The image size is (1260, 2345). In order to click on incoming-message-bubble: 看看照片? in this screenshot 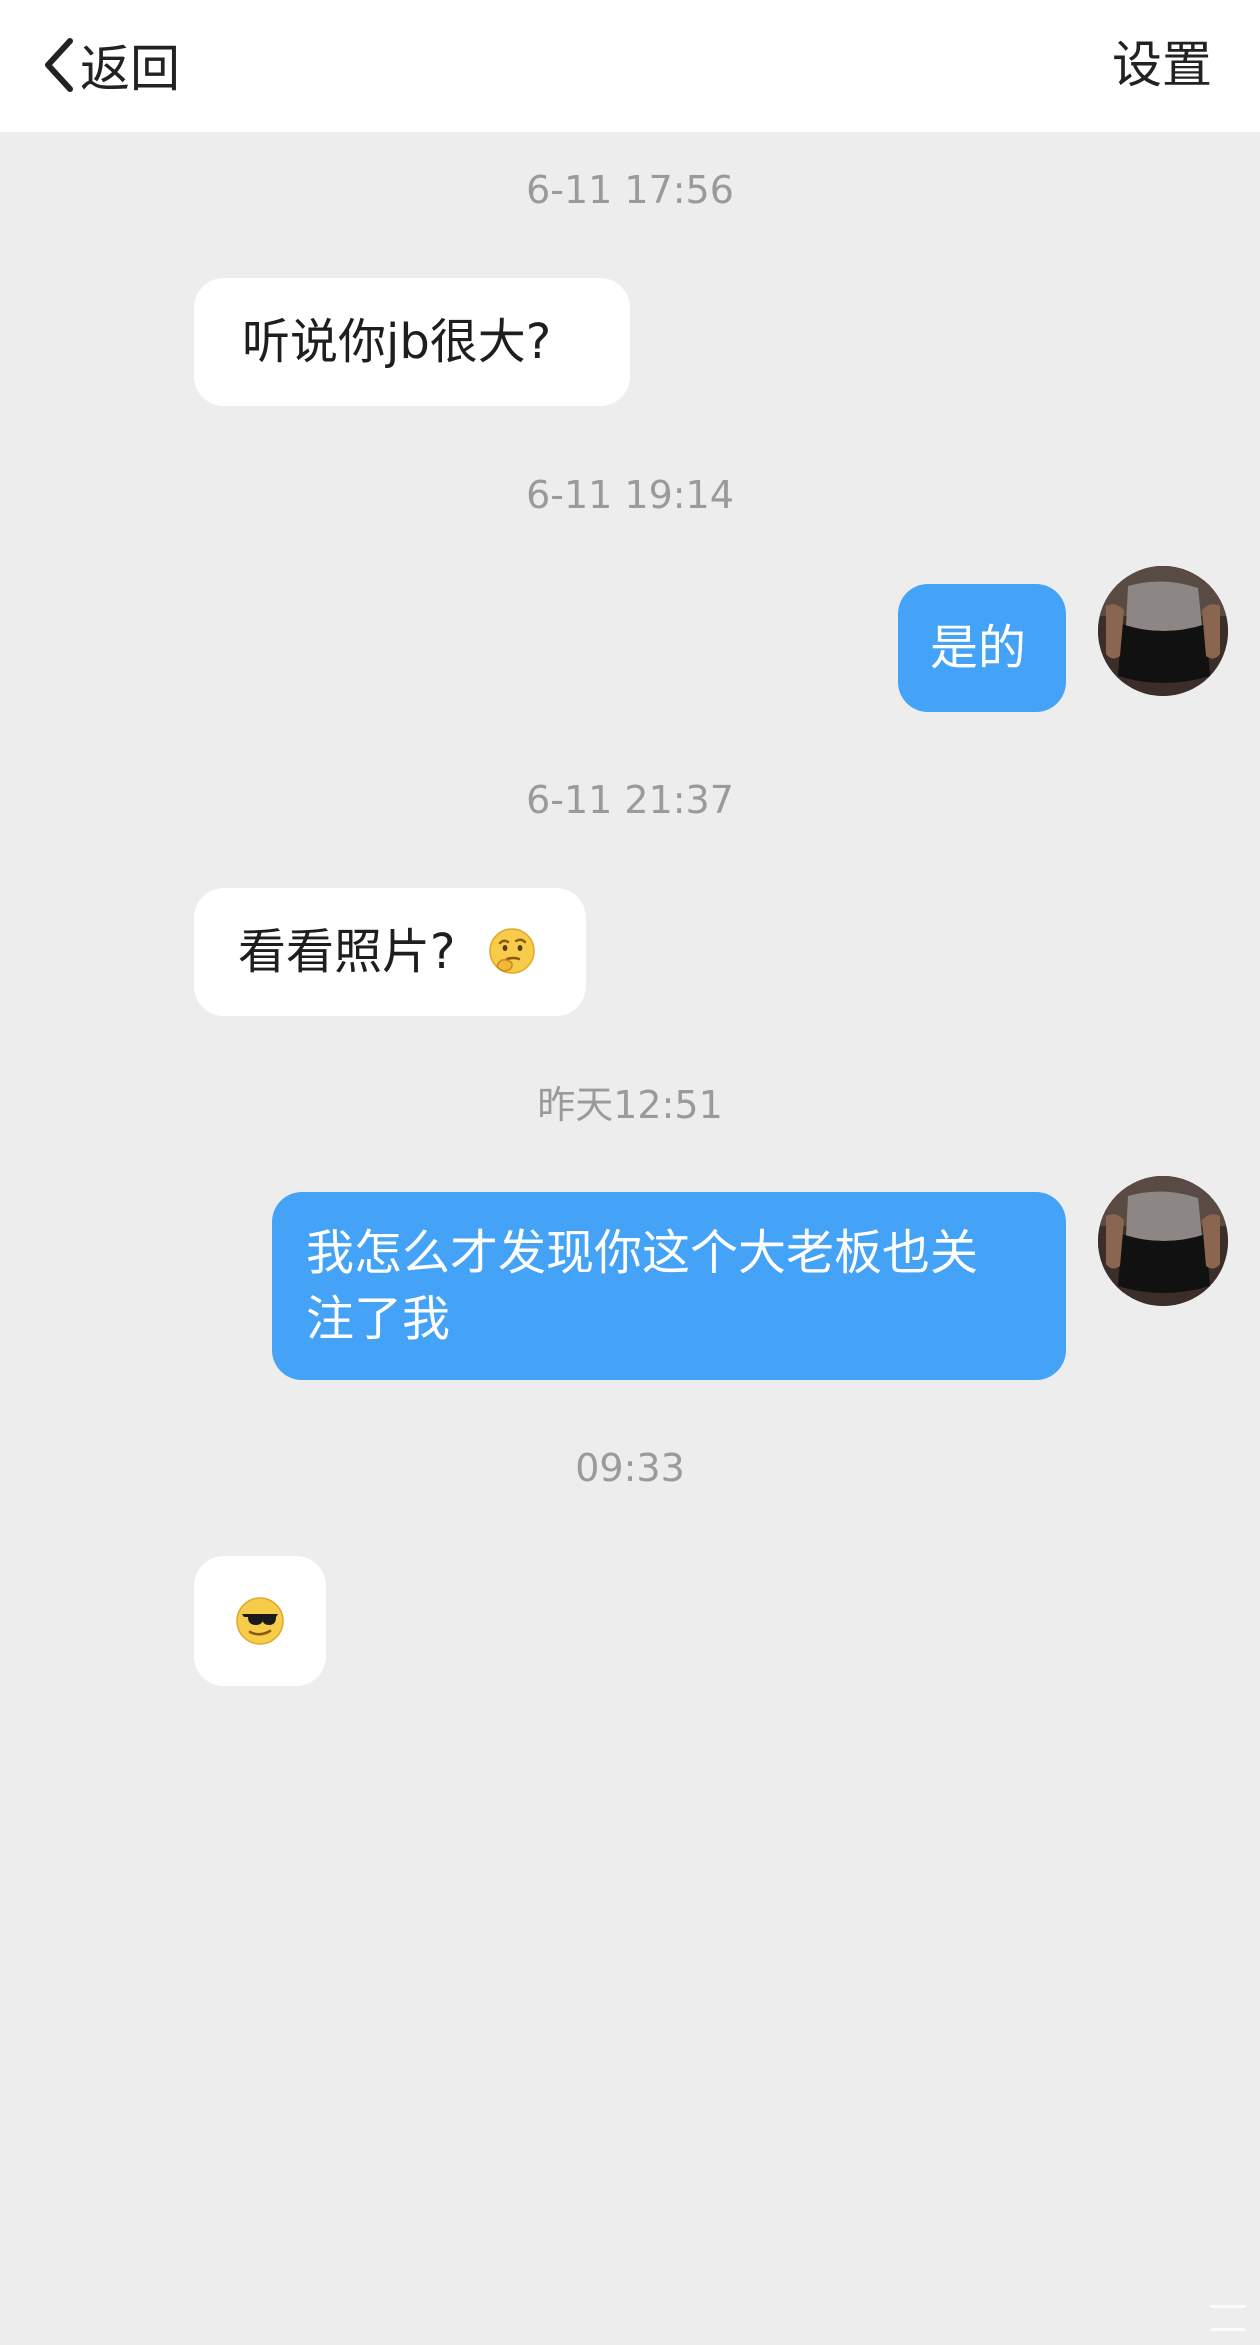, I will do `click(390, 952)`.